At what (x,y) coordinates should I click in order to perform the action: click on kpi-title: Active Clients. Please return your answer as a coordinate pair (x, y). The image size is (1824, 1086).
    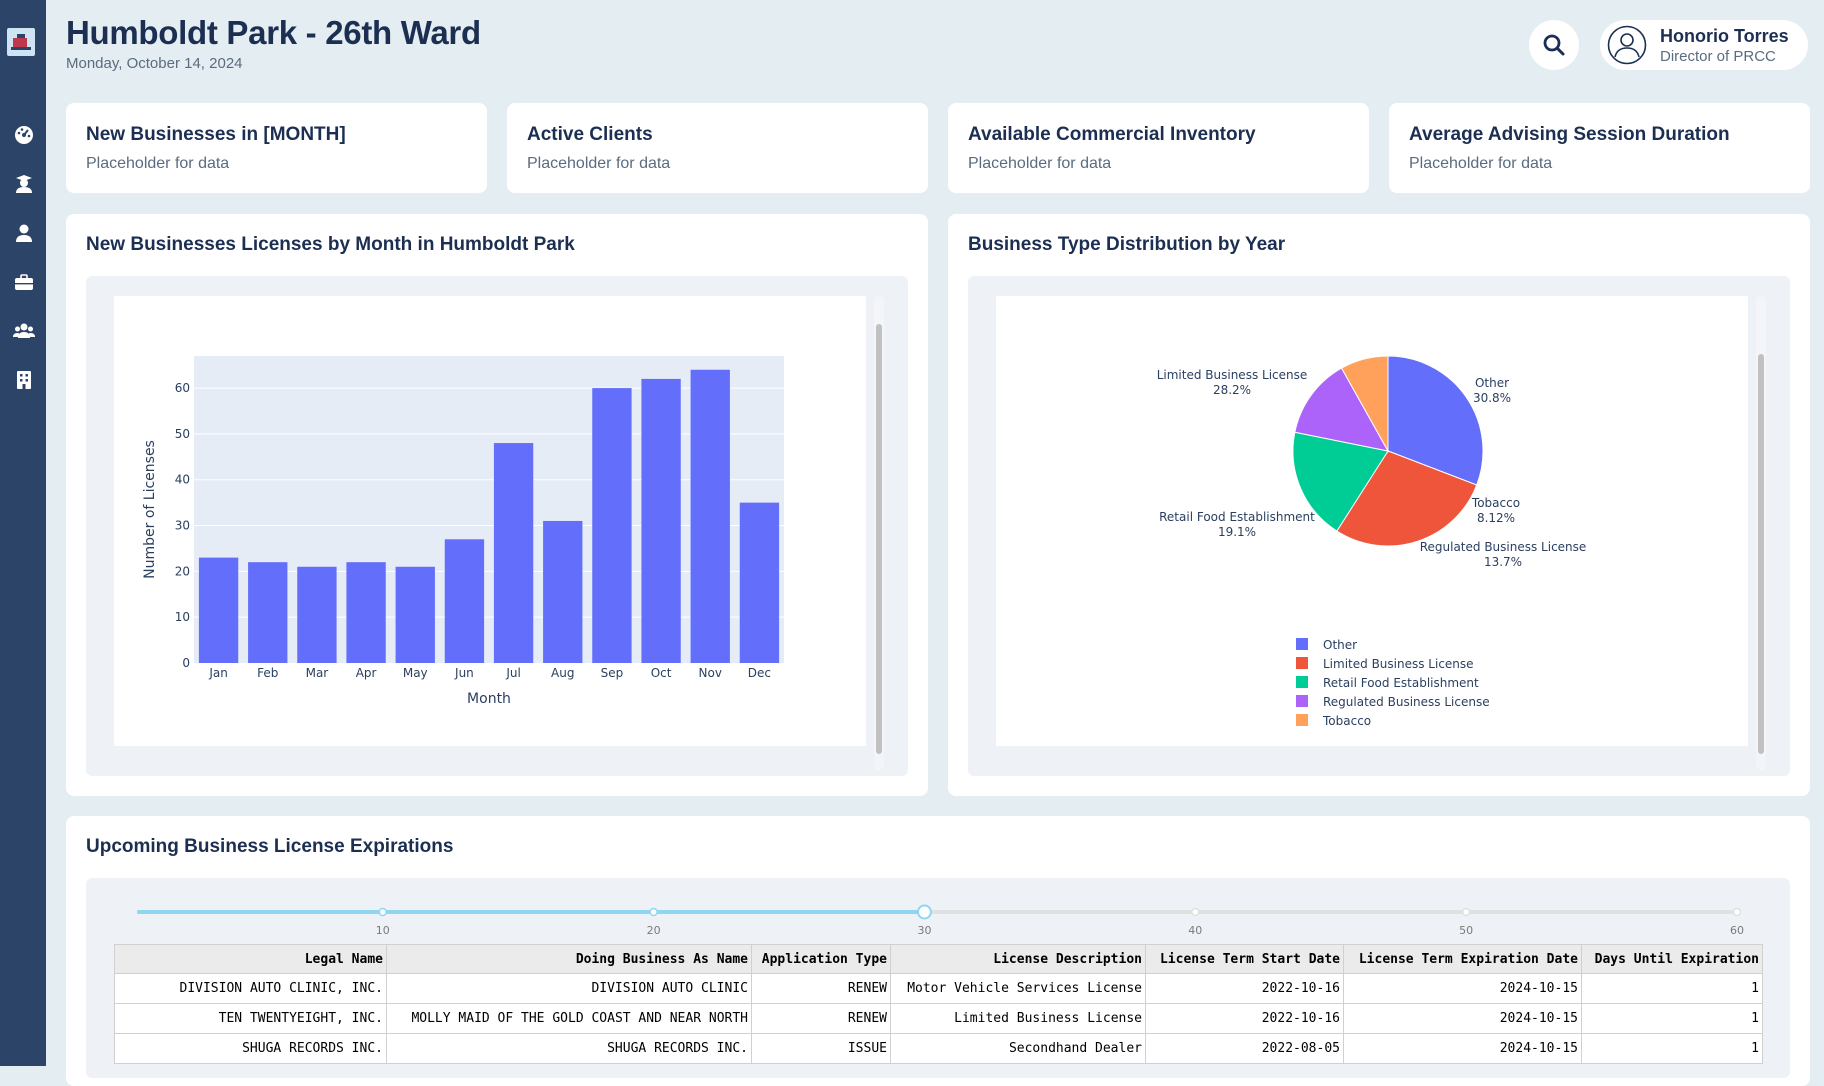
    Looking at the image, I should click on (590, 134).